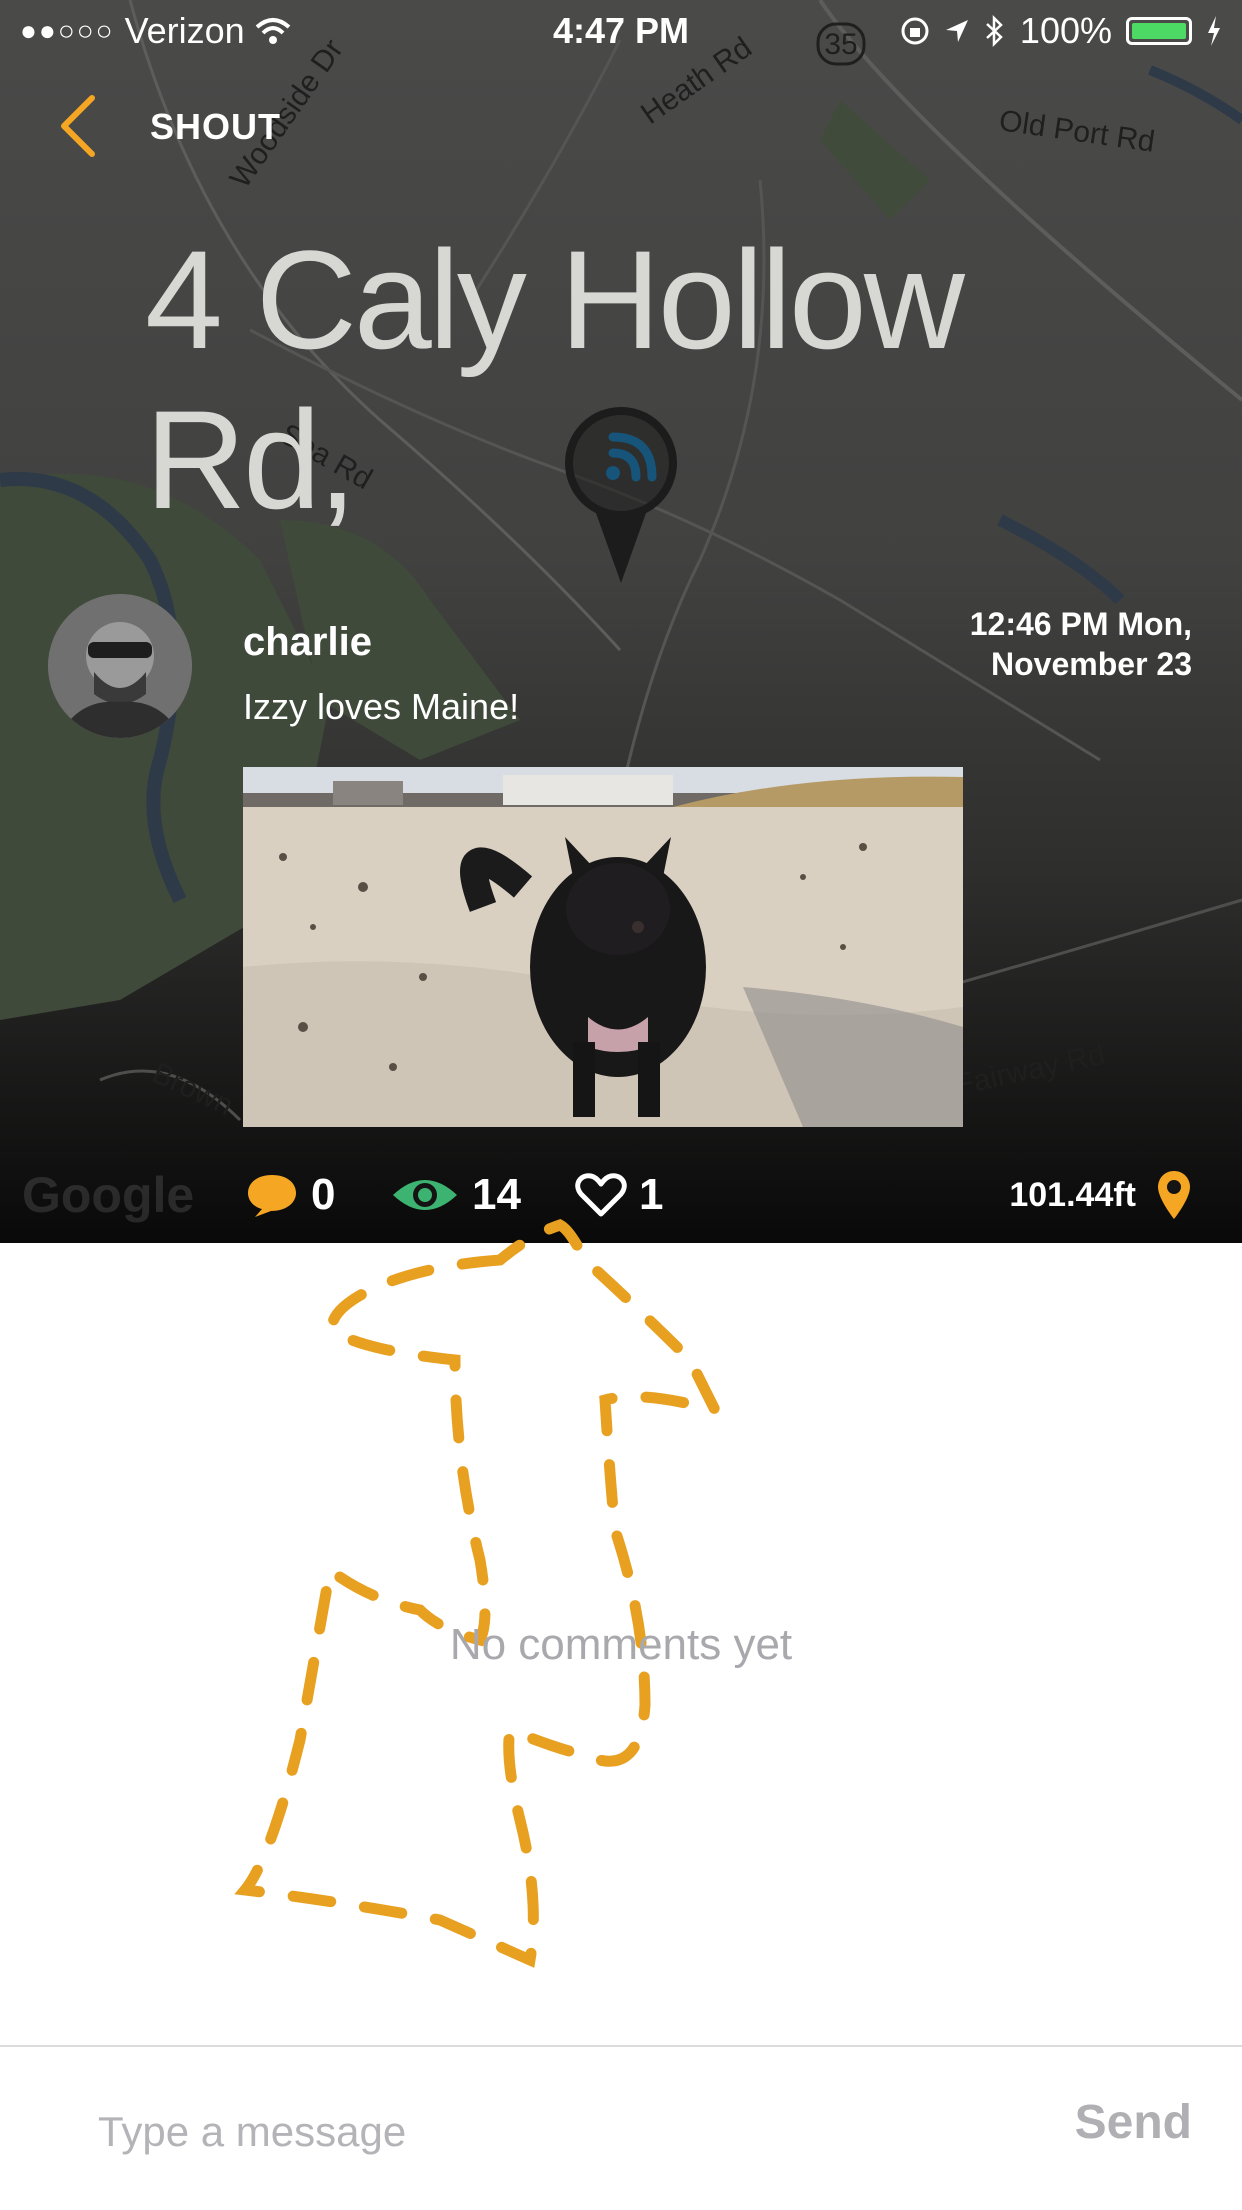 Image resolution: width=1242 pixels, height=2210 pixels. What do you see at coordinates (621, 31) in the screenshot?
I see `status-bar: ●●○○○ Verizon 4:47 PM 100%` at bounding box center [621, 31].